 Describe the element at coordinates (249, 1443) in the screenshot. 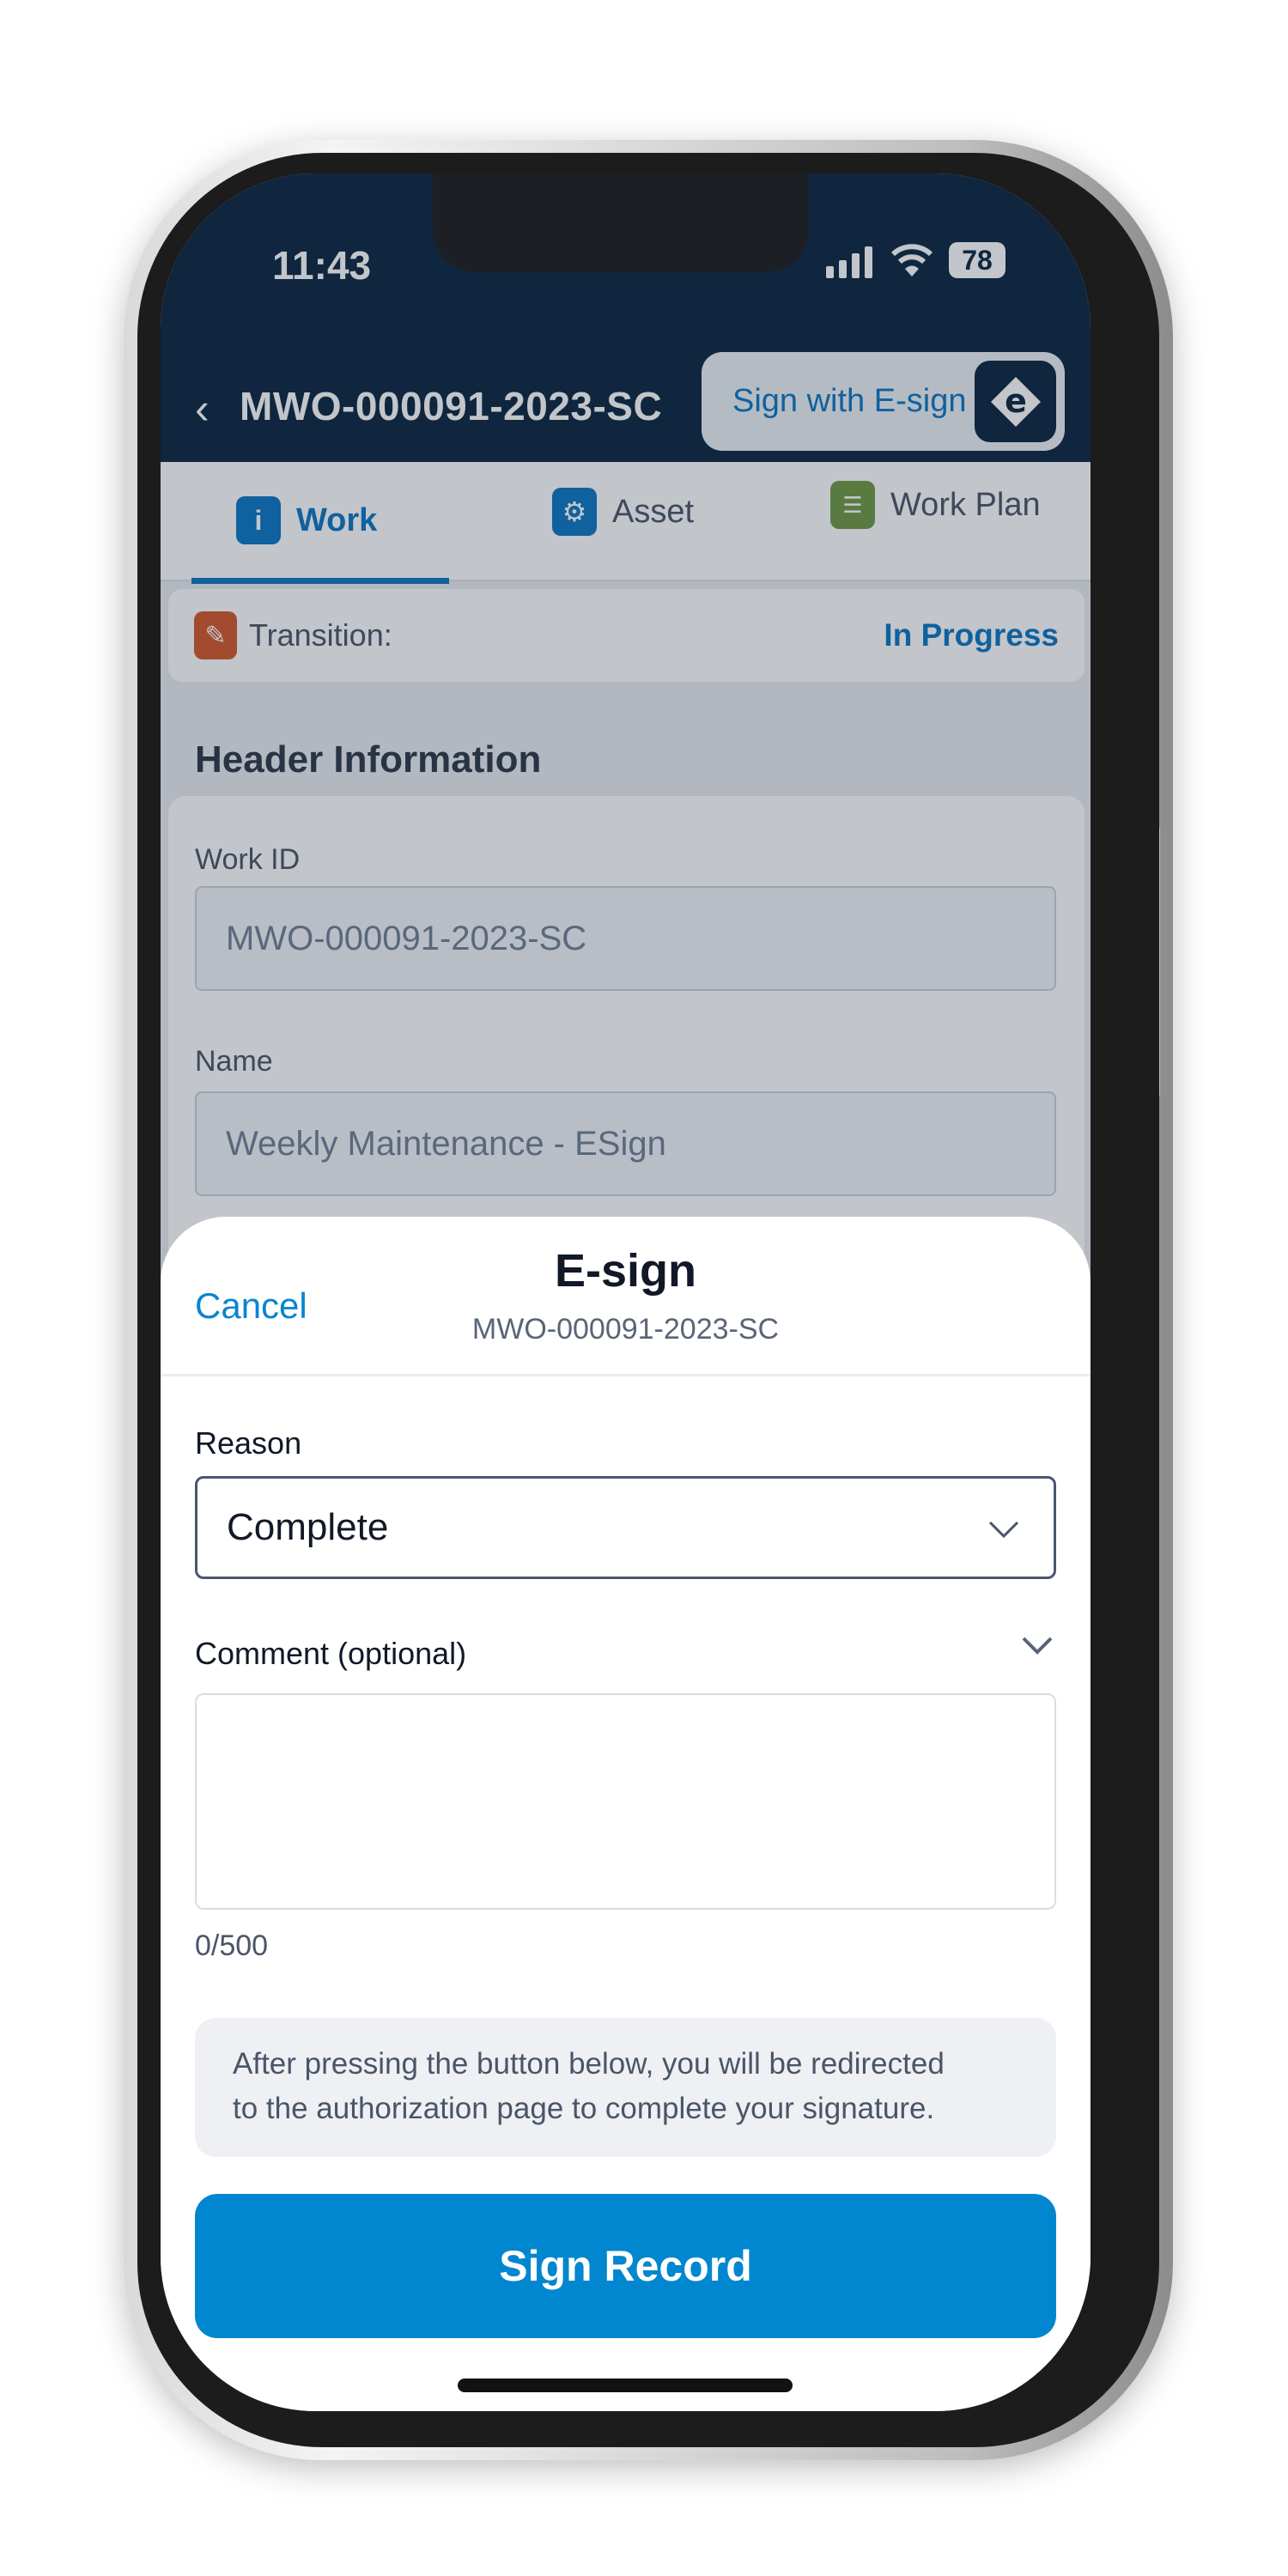

I see `reason-label: Reason` at that location.